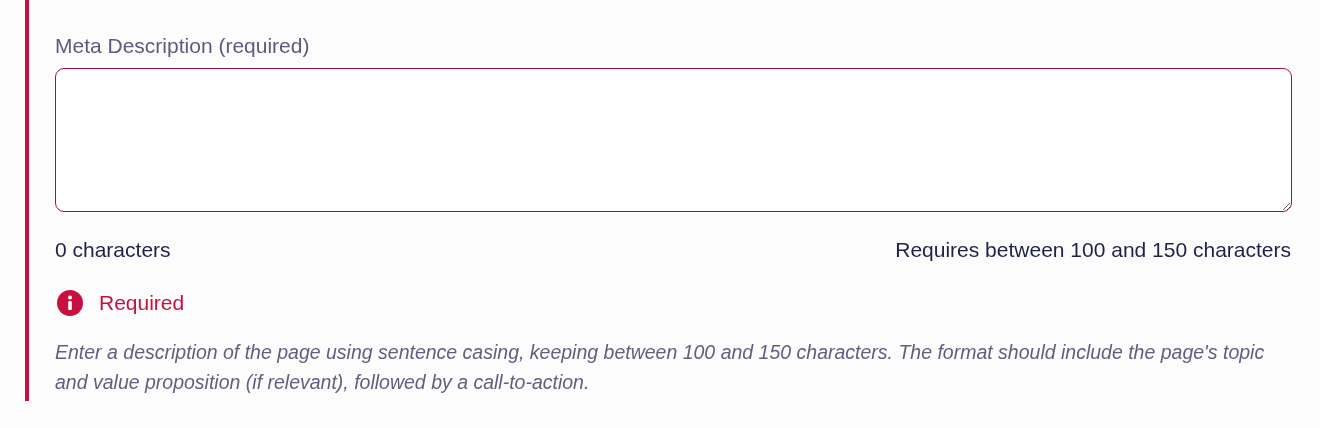 This screenshot has width=1320, height=428. Describe the element at coordinates (183, 46) in the screenshot. I see `field-label: Meta Description (required)` at that location.